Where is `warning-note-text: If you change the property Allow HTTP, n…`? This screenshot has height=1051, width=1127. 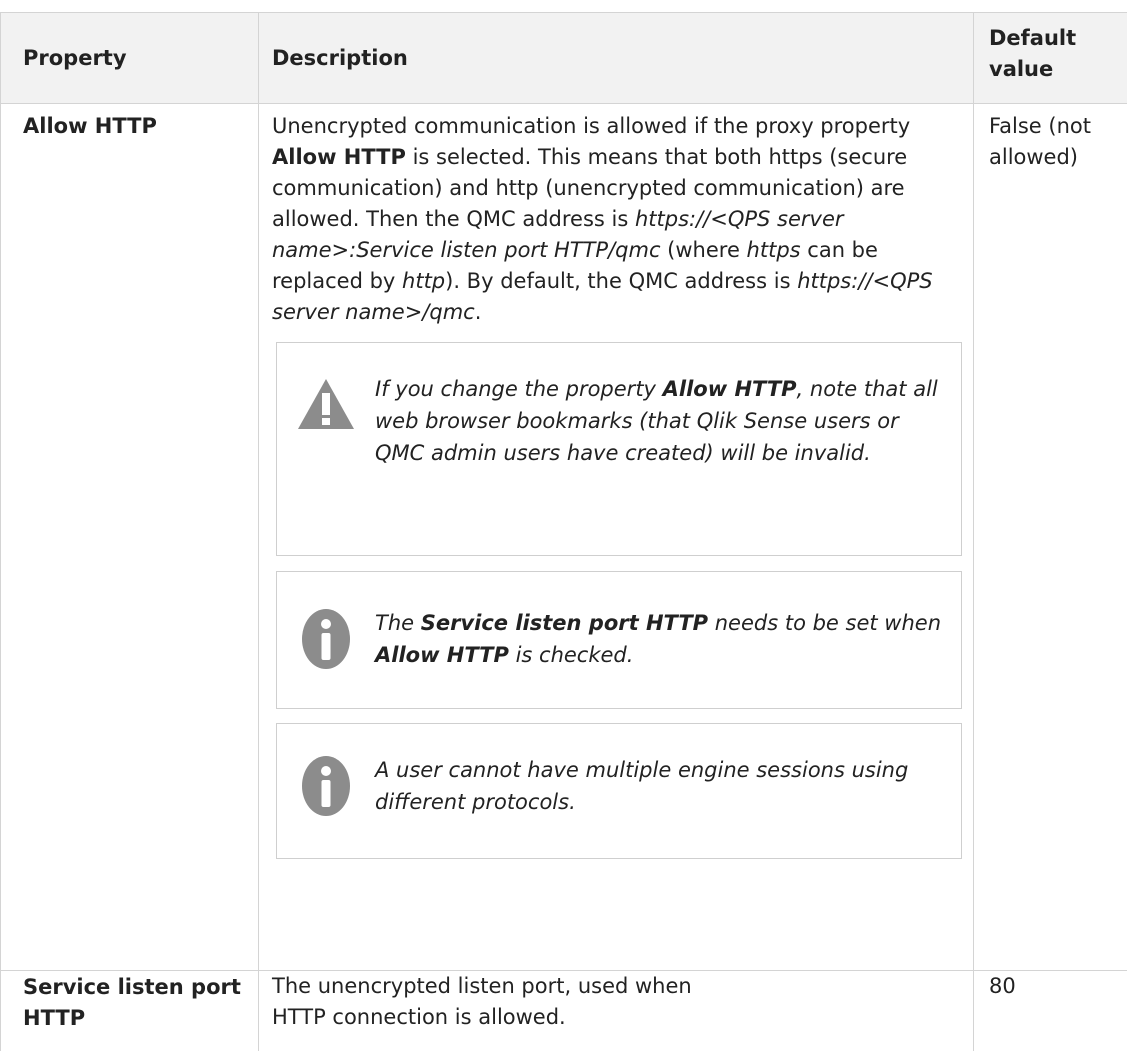 warning-note-text: If you change the property Allow HTTP, n… is located at coordinates (668, 421).